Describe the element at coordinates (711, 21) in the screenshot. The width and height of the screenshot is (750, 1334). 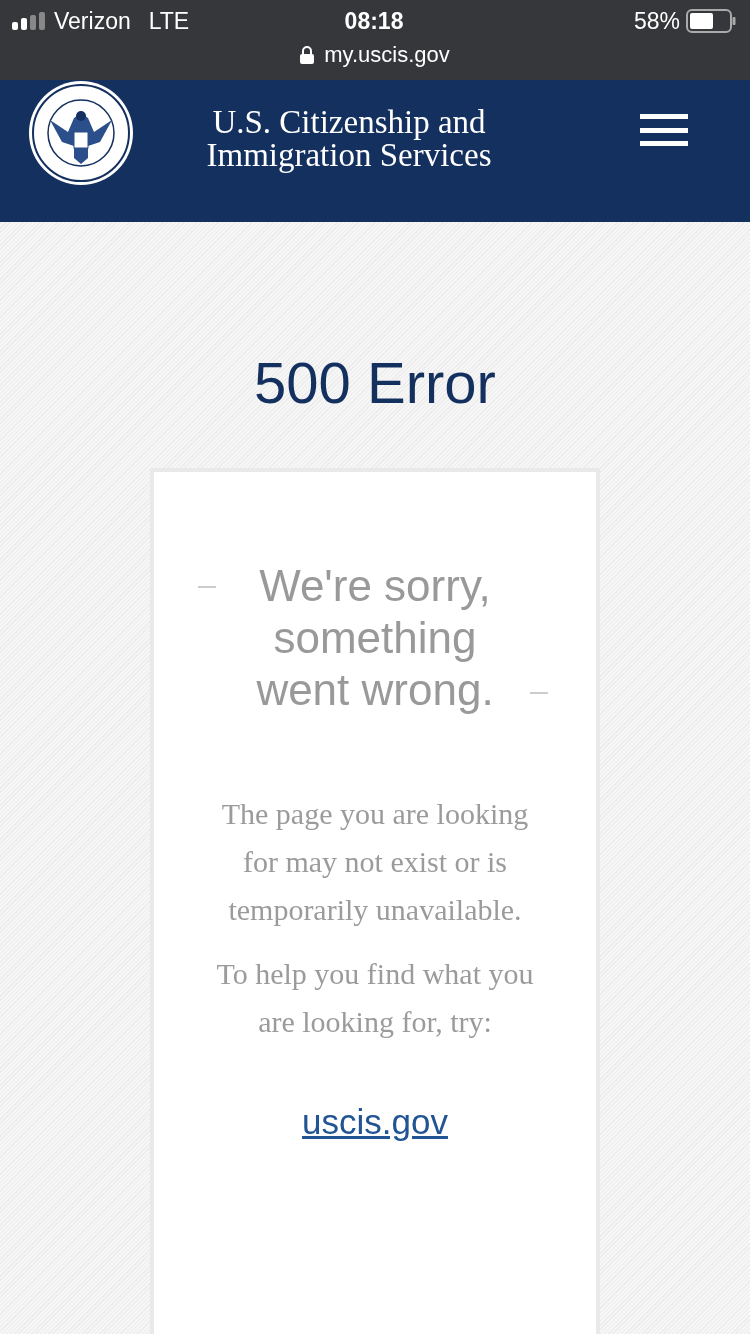
I see `battery-icon` at that location.